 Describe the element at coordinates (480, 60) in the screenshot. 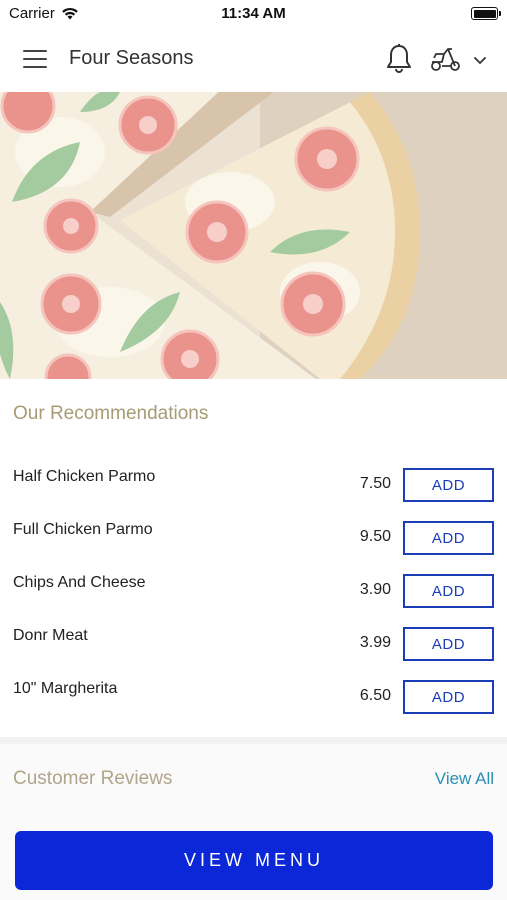

I see `chevron-down-icon` at that location.